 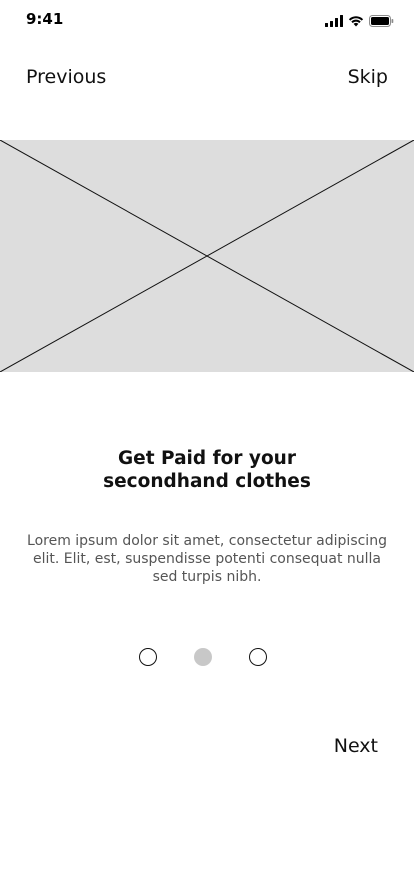 I want to click on title-line-2: secondhand clothes, so click(x=207, y=481).